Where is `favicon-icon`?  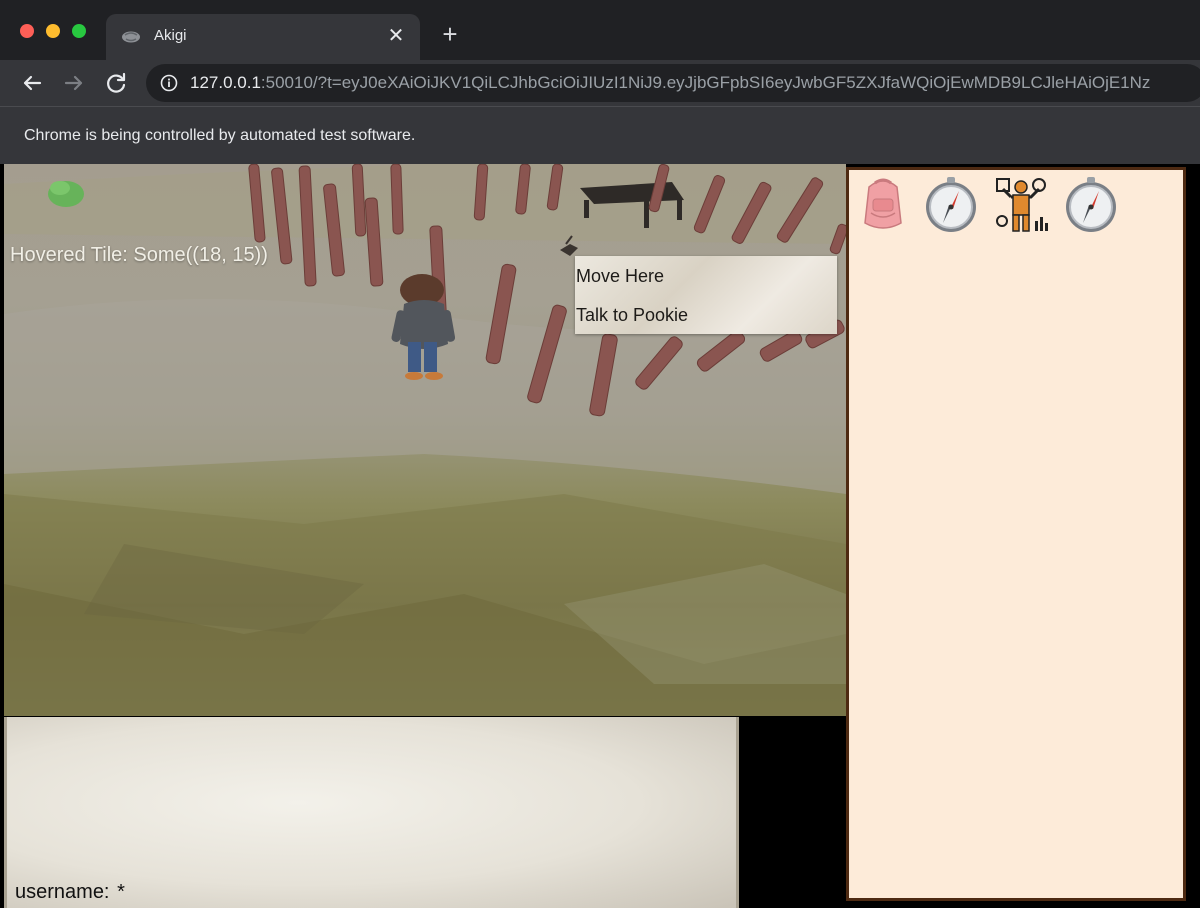 favicon-icon is located at coordinates (131, 37).